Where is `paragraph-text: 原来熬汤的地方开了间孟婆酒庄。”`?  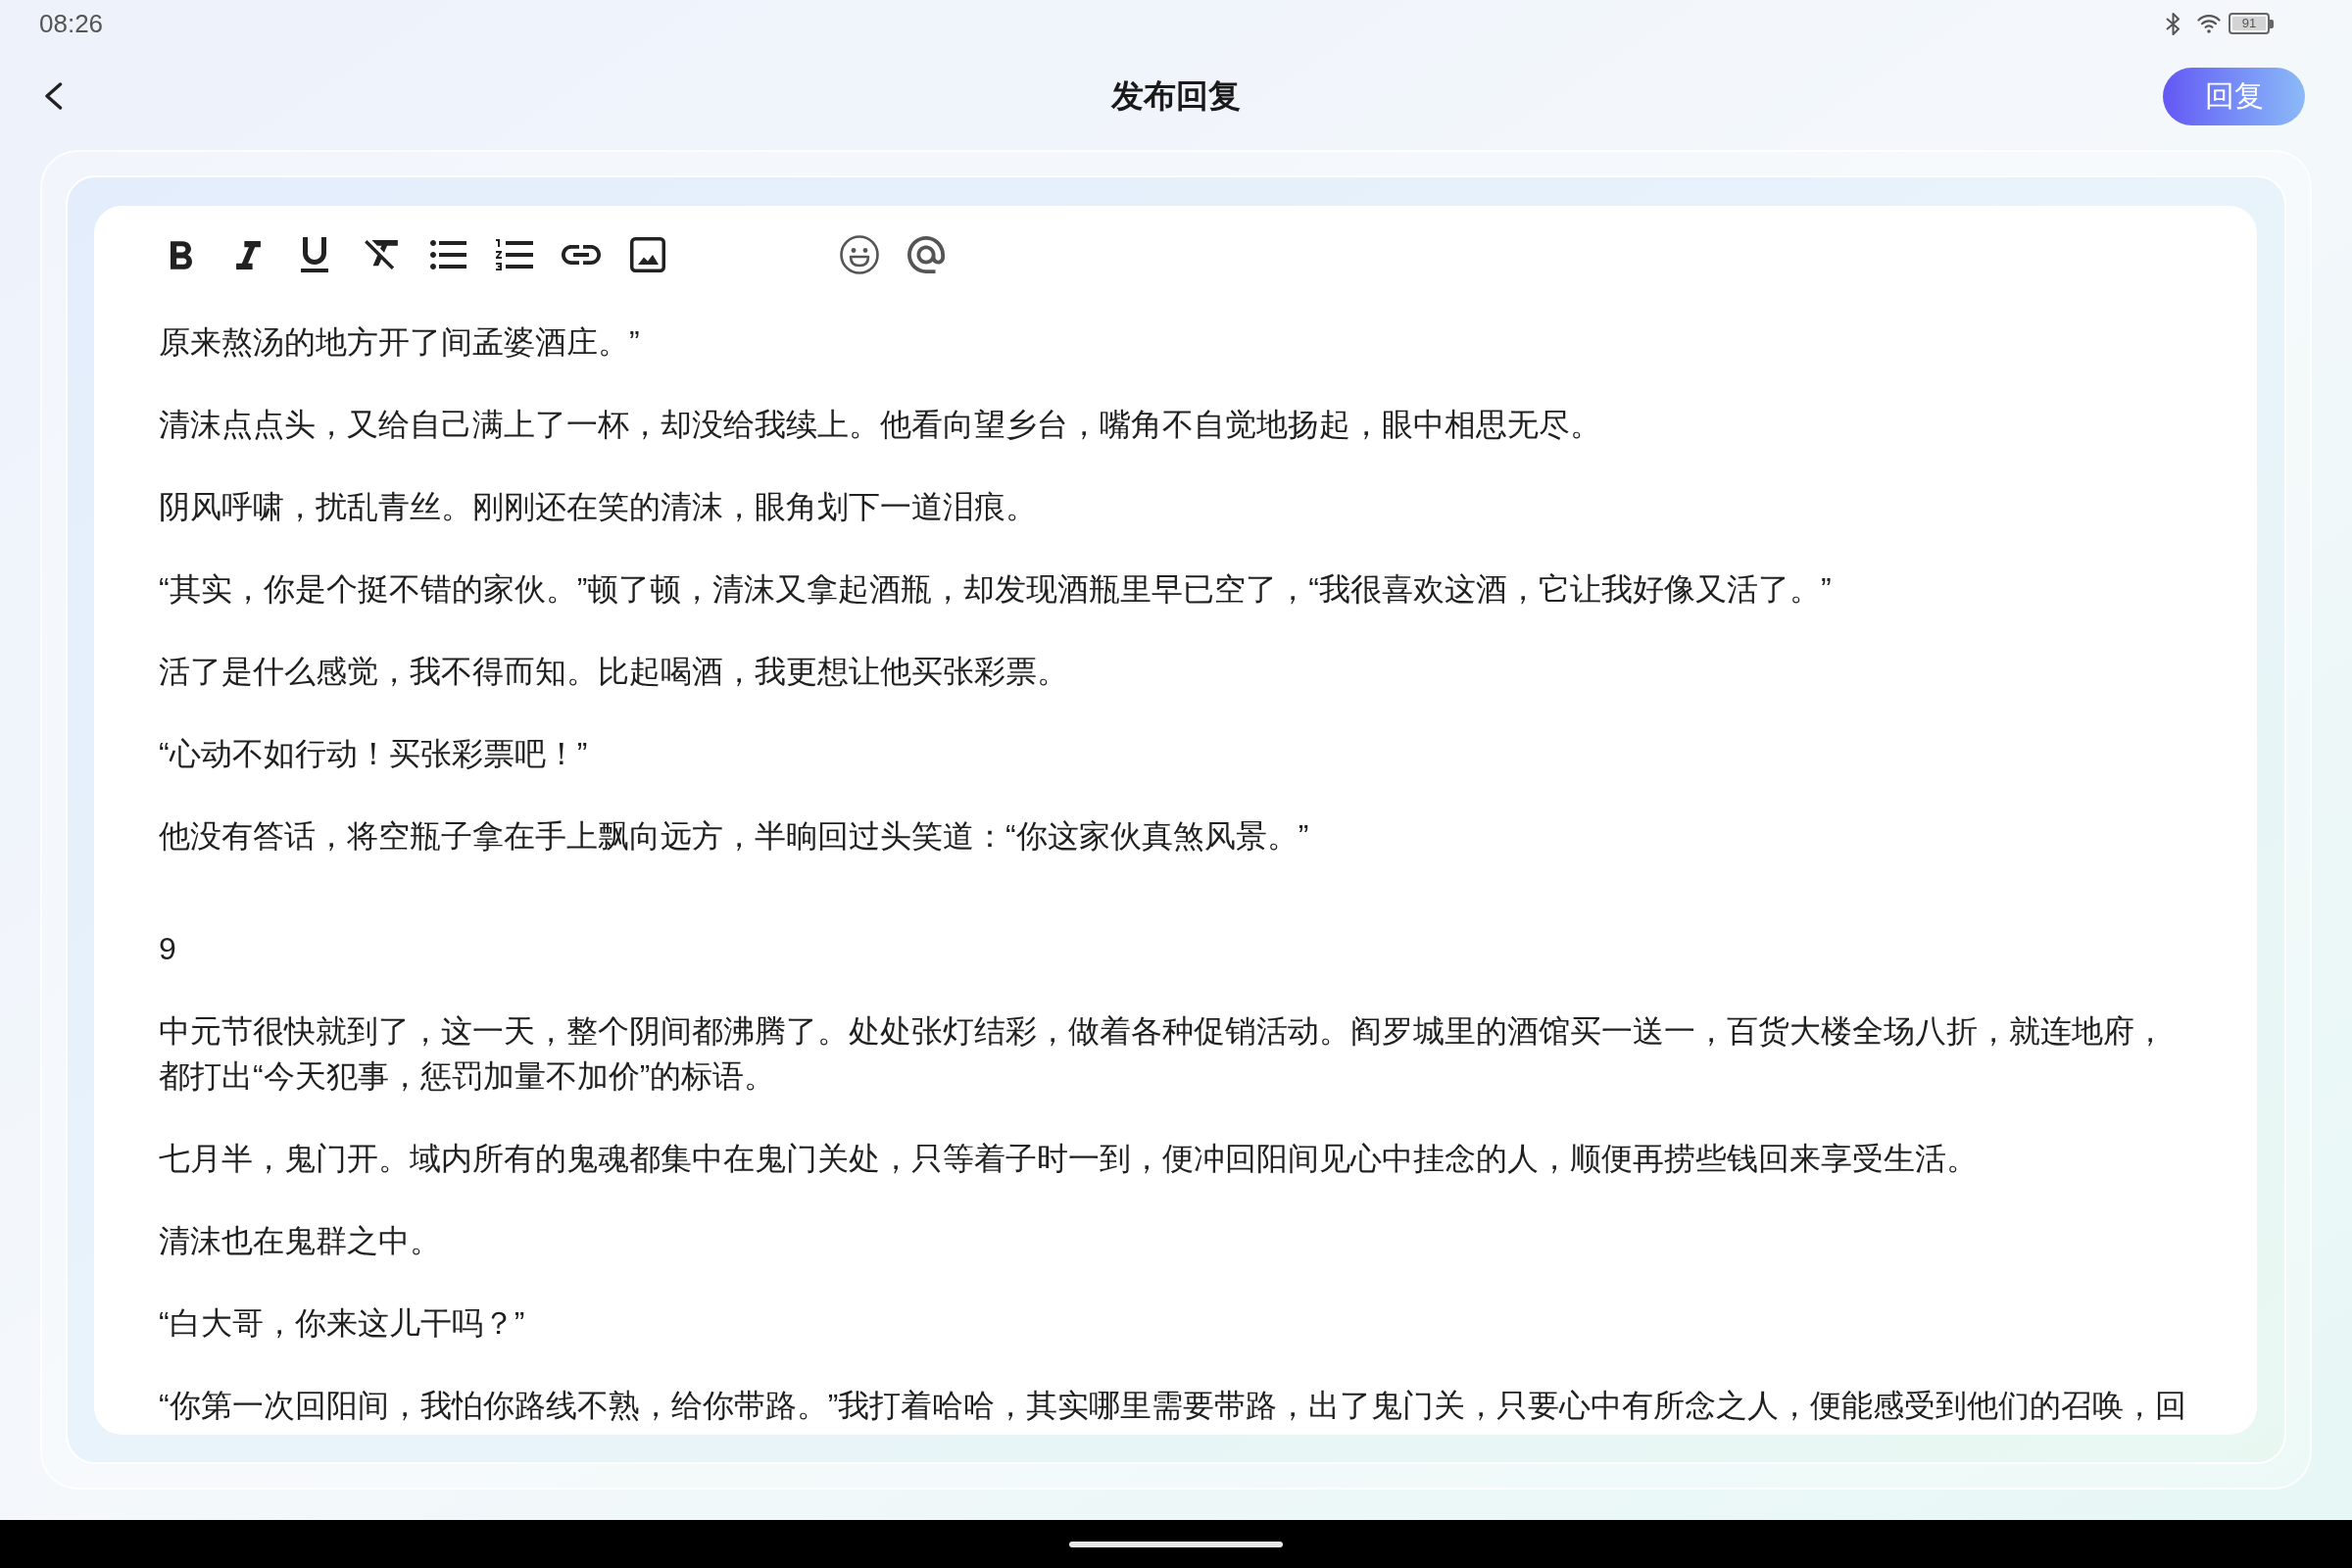
paragraph-text: 原来熬汤的地方开了间孟婆酒庄。” is located at coordinates (399, 342).